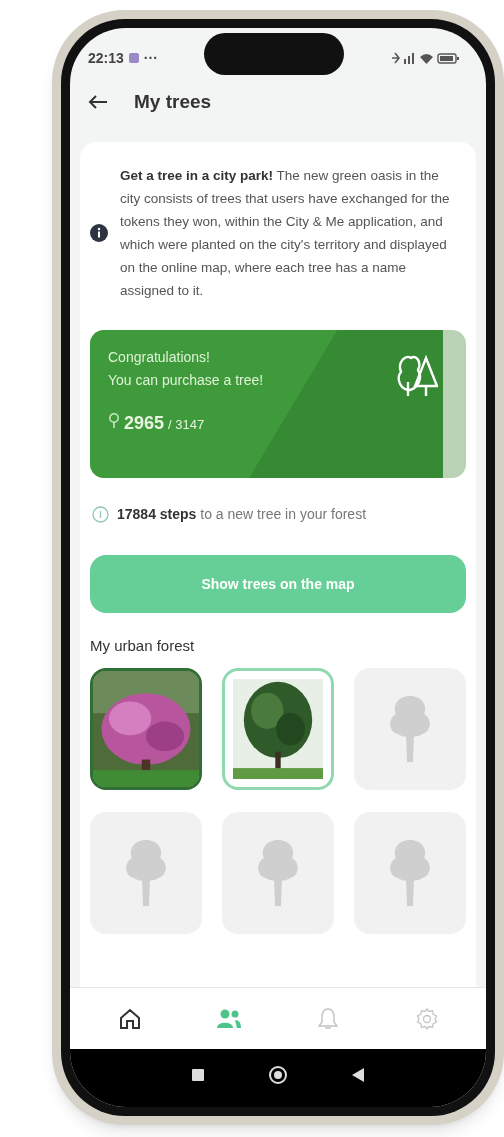 Image resolution: width=504 pixels, height=1137 pixels. What do you see at coordinates (186, 425) in the screenshot?
I see `token-target: / 3147` at bounding box center [186, 425].